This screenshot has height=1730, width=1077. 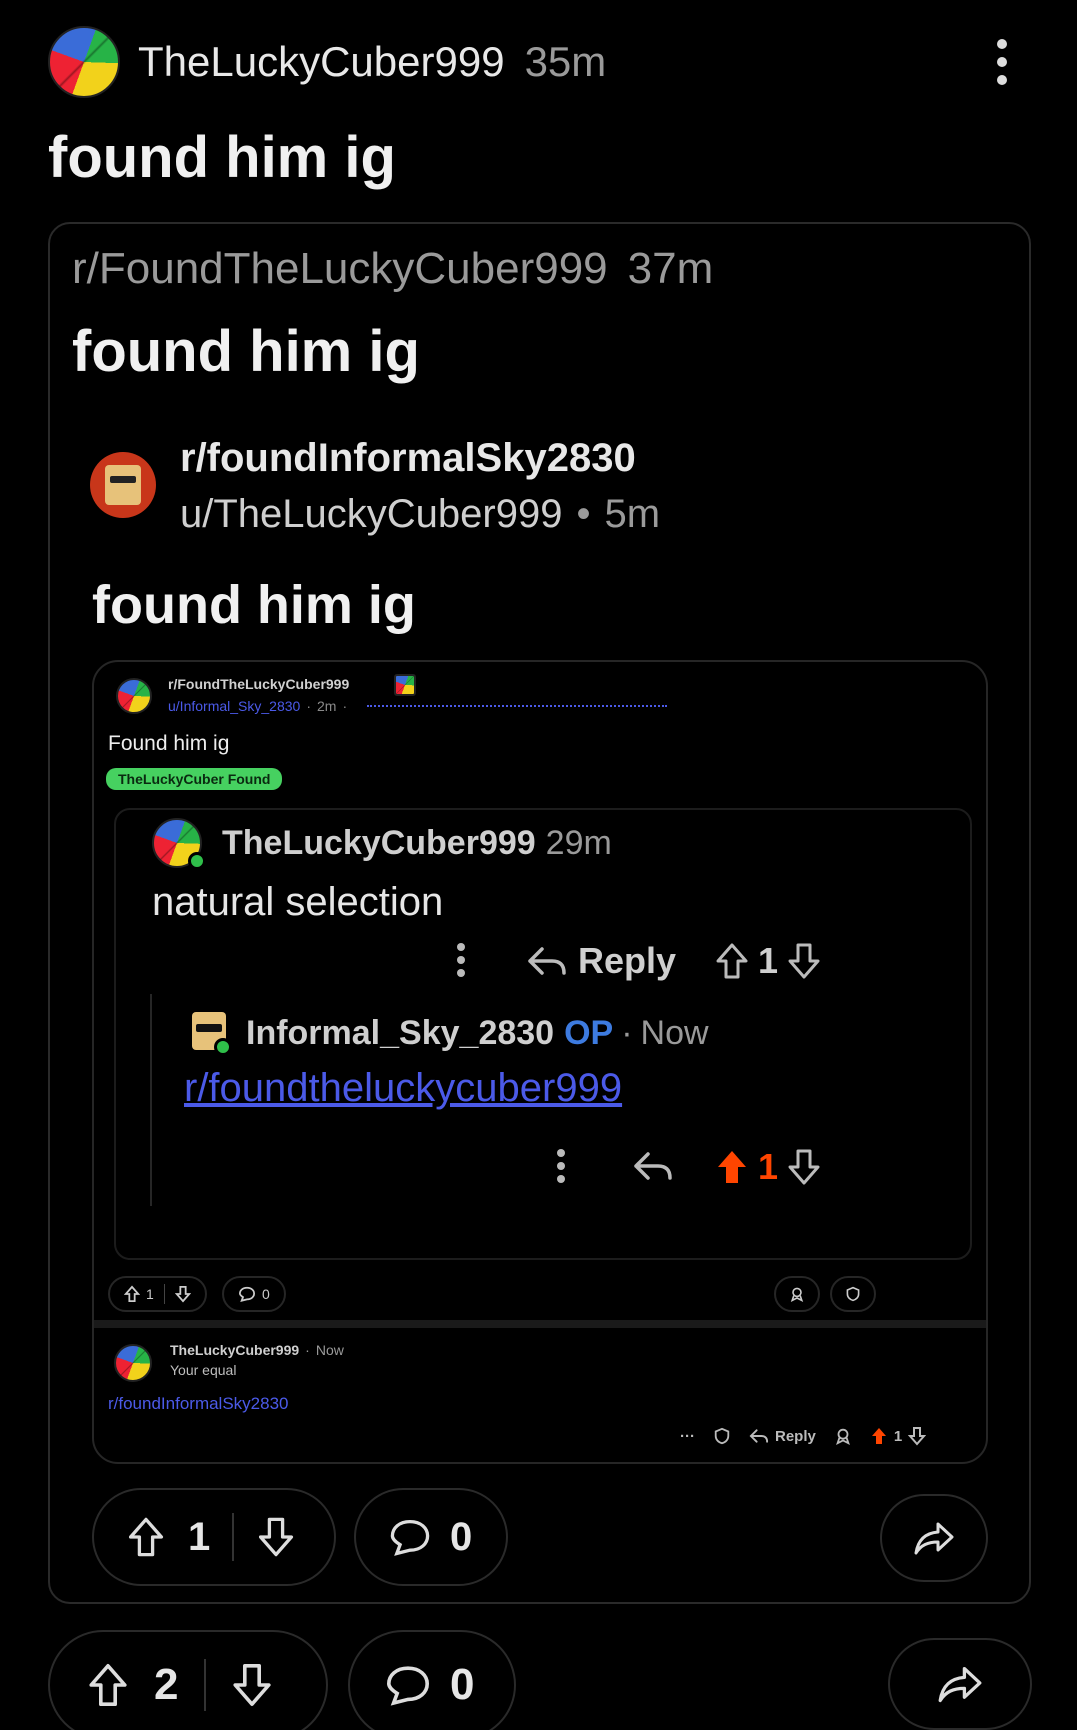 What do you see at coordinates (400, 1033) in the screenshot?
I see `comment2-author: Informal_Sky_2830` at bounding box center [400, 1033].